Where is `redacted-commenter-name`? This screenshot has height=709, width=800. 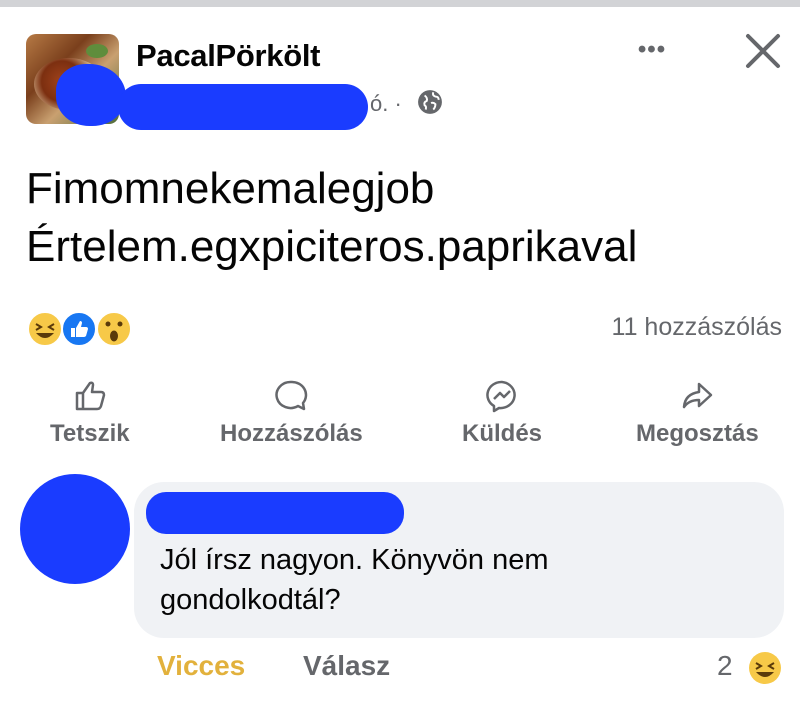 redacted-commenter-name is located at coordinates (275, 513).